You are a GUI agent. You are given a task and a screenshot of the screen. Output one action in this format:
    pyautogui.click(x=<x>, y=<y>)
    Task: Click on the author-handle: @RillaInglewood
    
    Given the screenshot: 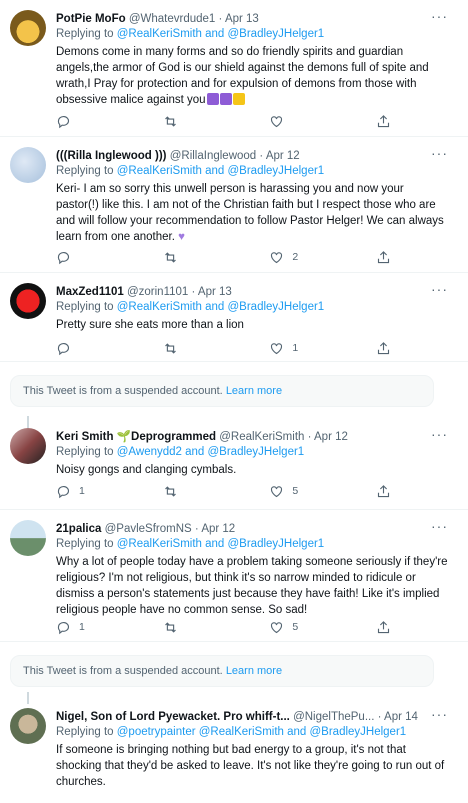 What is the action you would take?
    pyautogui.click(x=213, y=156)
    